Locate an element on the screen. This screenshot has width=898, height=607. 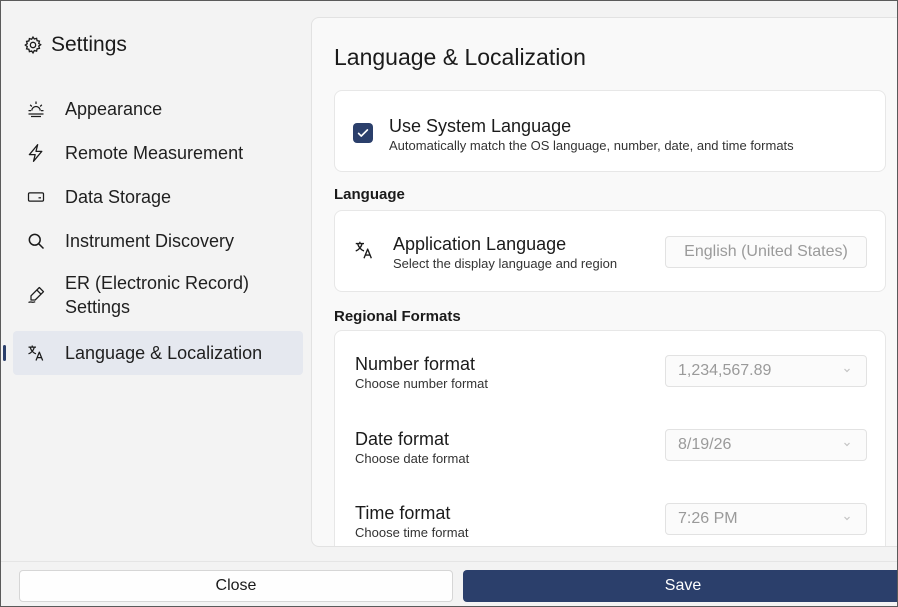
number-format-description: Choose number format is located at coordinates (421, 383).